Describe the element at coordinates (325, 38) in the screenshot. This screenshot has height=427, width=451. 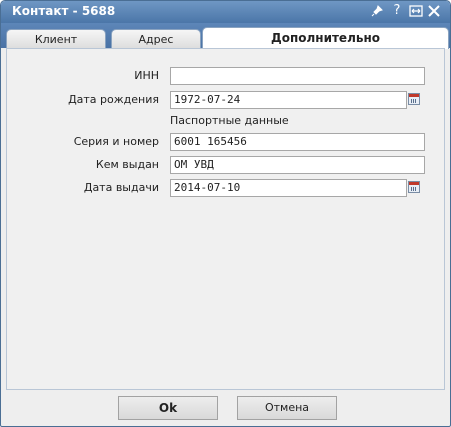
I see `tab-additional: Дополнительно` at that location.